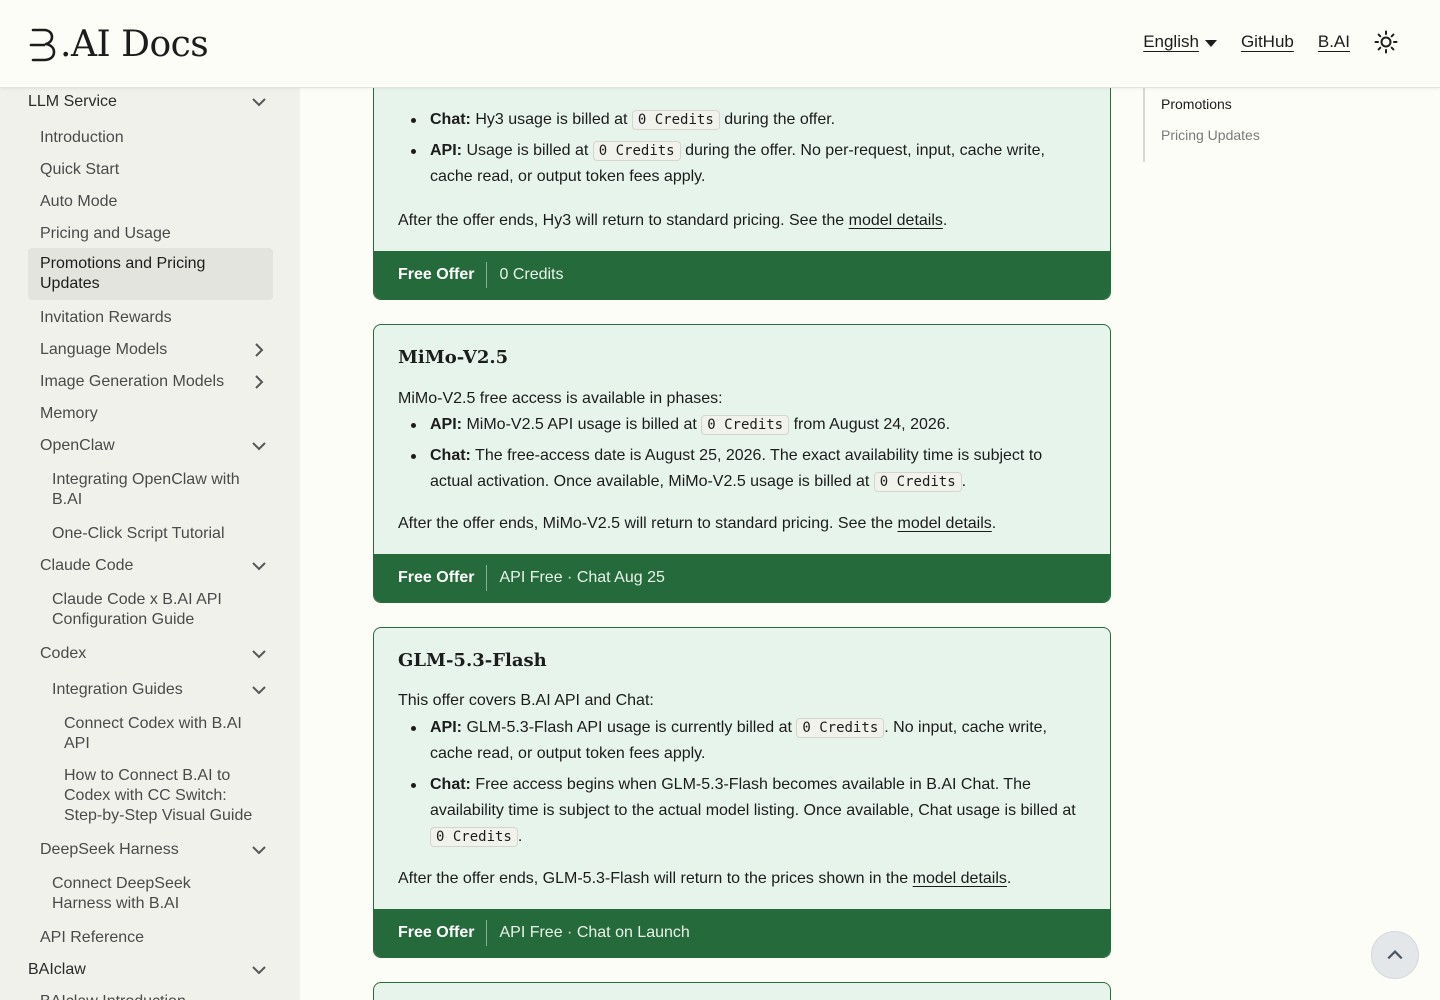 The width and height of the screenshot is (1440, 1000). I want to click on sidebar-item-label: LLM Service, so click(72, 101).